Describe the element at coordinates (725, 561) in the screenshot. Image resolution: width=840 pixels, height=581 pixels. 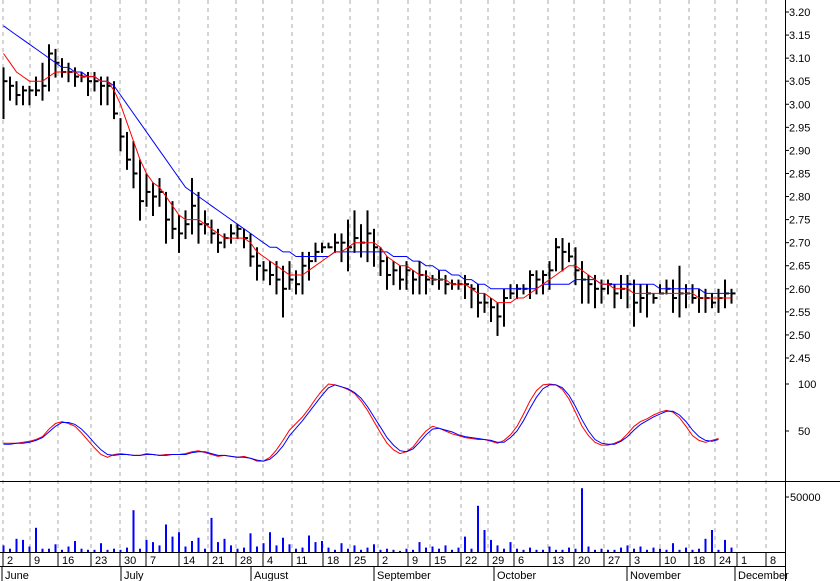
I see `day-label: 24` at that location.